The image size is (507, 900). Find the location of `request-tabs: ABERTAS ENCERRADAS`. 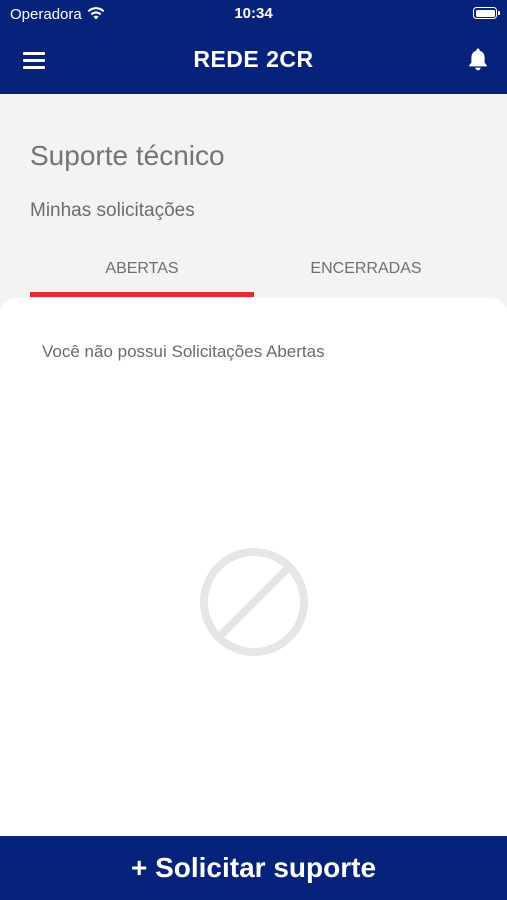

request-tabs: ABERTAS ENCERRADAS is located at coordinates (253, 274).